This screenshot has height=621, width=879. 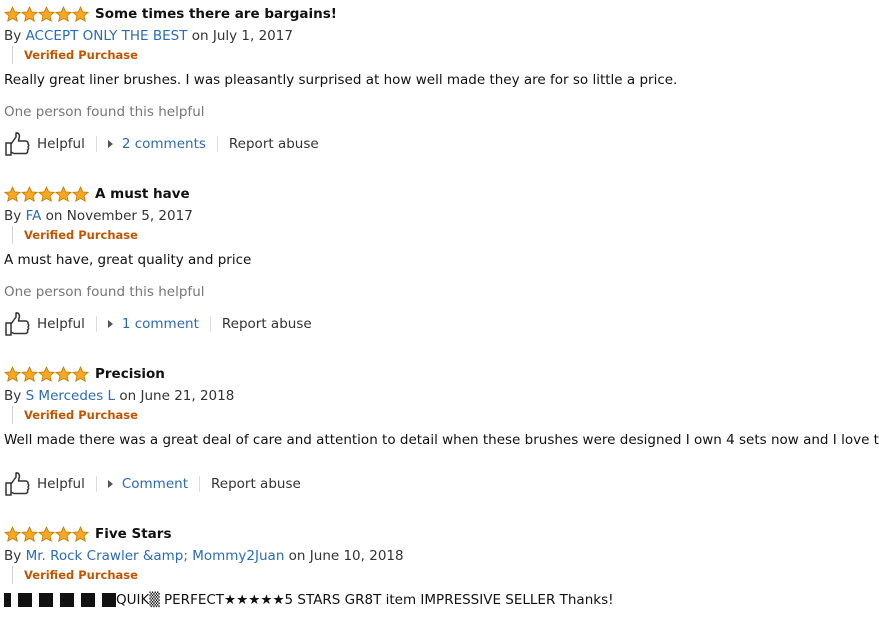 What do you see at coordinates (440, 216) in the screenshot?
I see `review-byline: By FA on November 5, 2017` at bounding box center [440, 216].